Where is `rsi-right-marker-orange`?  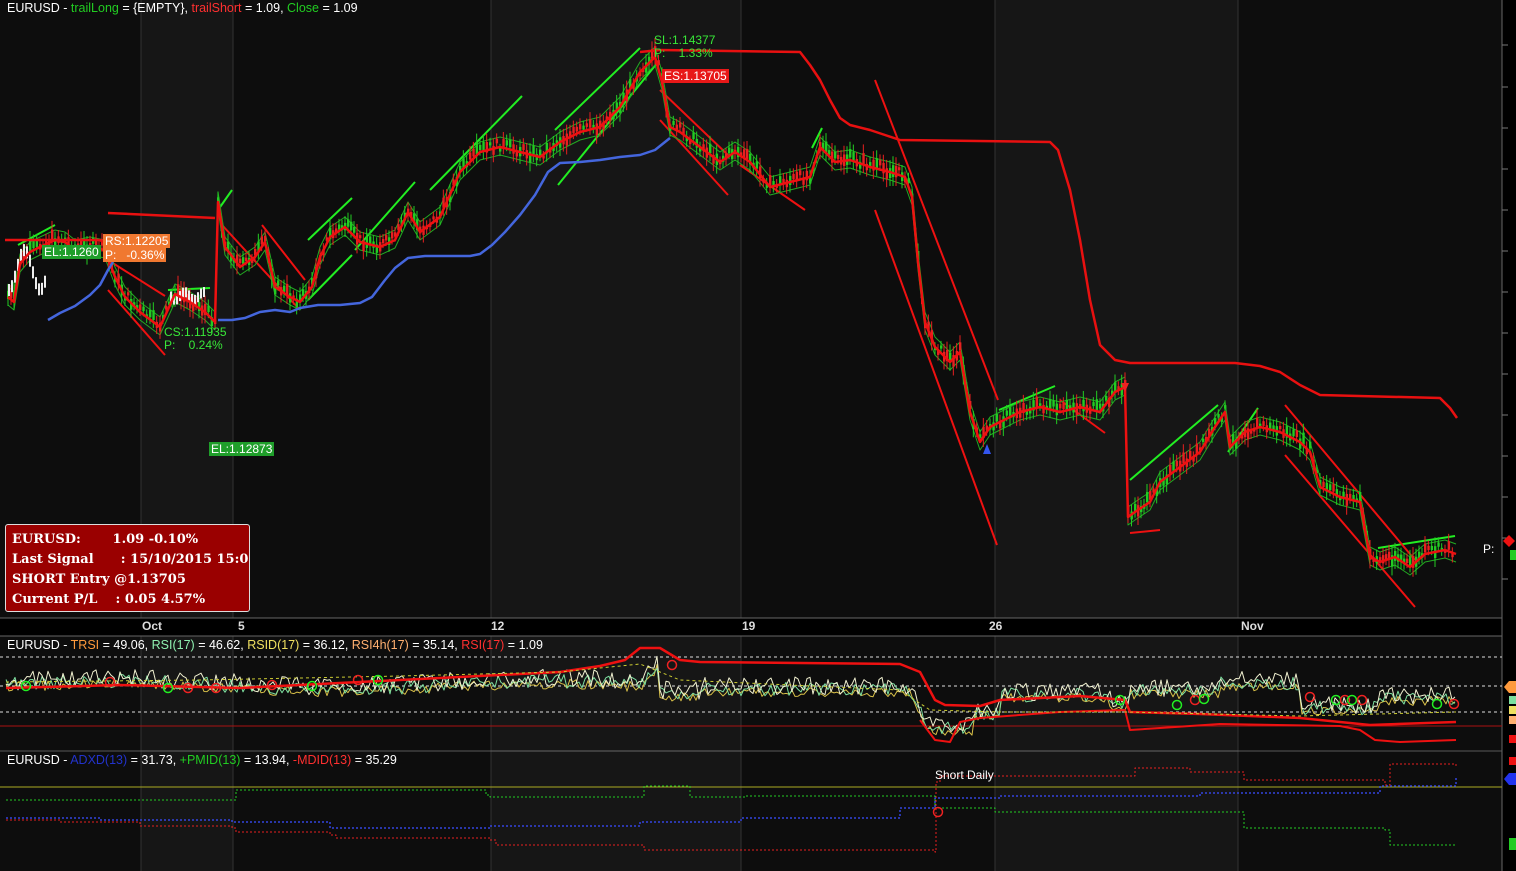 rsi-right-marker-orange is located at coordinates (1510, 687).